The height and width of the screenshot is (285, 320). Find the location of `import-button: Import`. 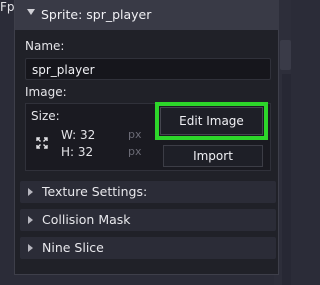

import-button: Import is located at coordinates (213, 156).